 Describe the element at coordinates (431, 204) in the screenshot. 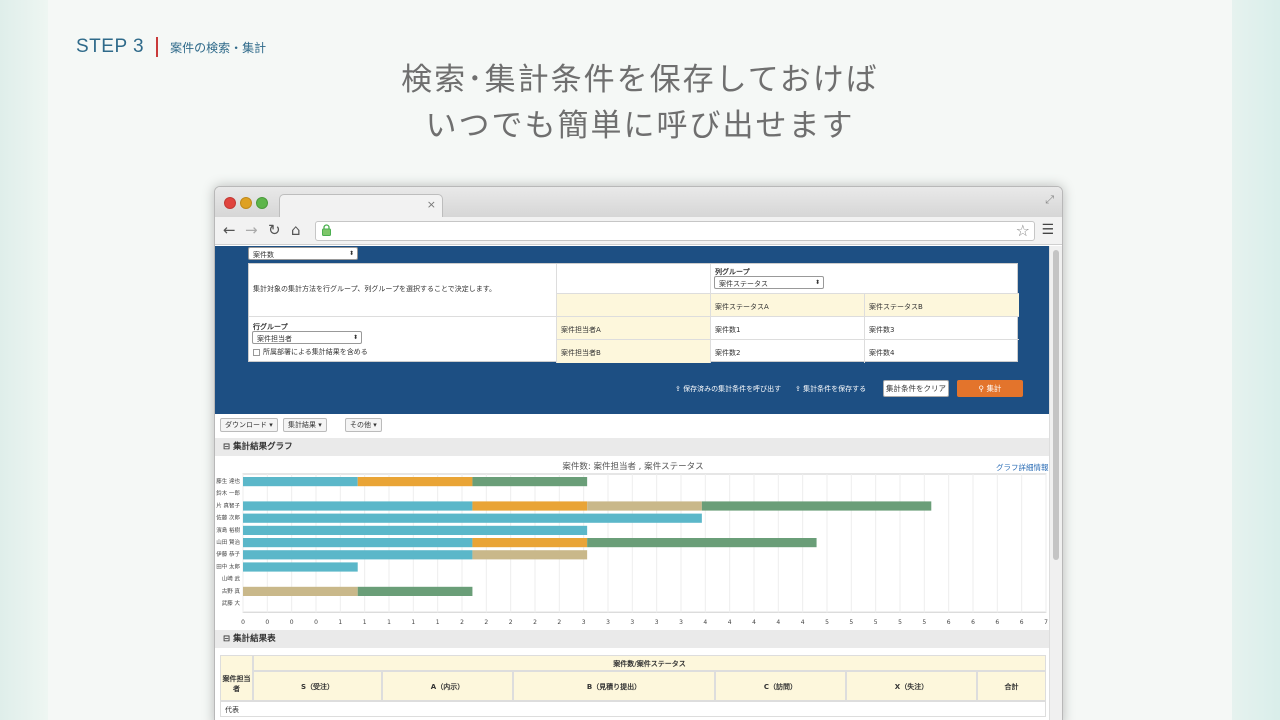

I see `tab-close-icon: ×` at that location.